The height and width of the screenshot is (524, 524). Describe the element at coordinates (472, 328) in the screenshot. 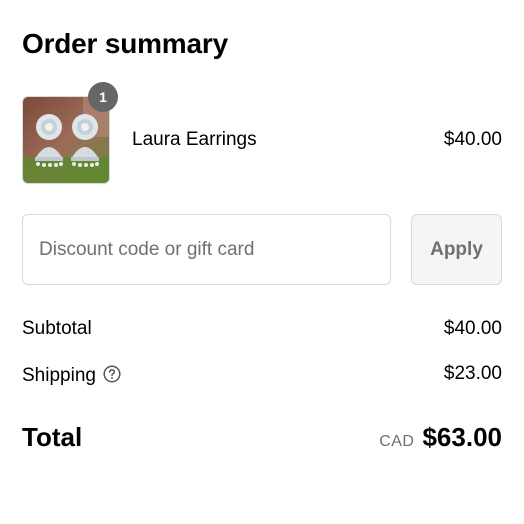

I see `subtotal-value: $40.00` at that location.